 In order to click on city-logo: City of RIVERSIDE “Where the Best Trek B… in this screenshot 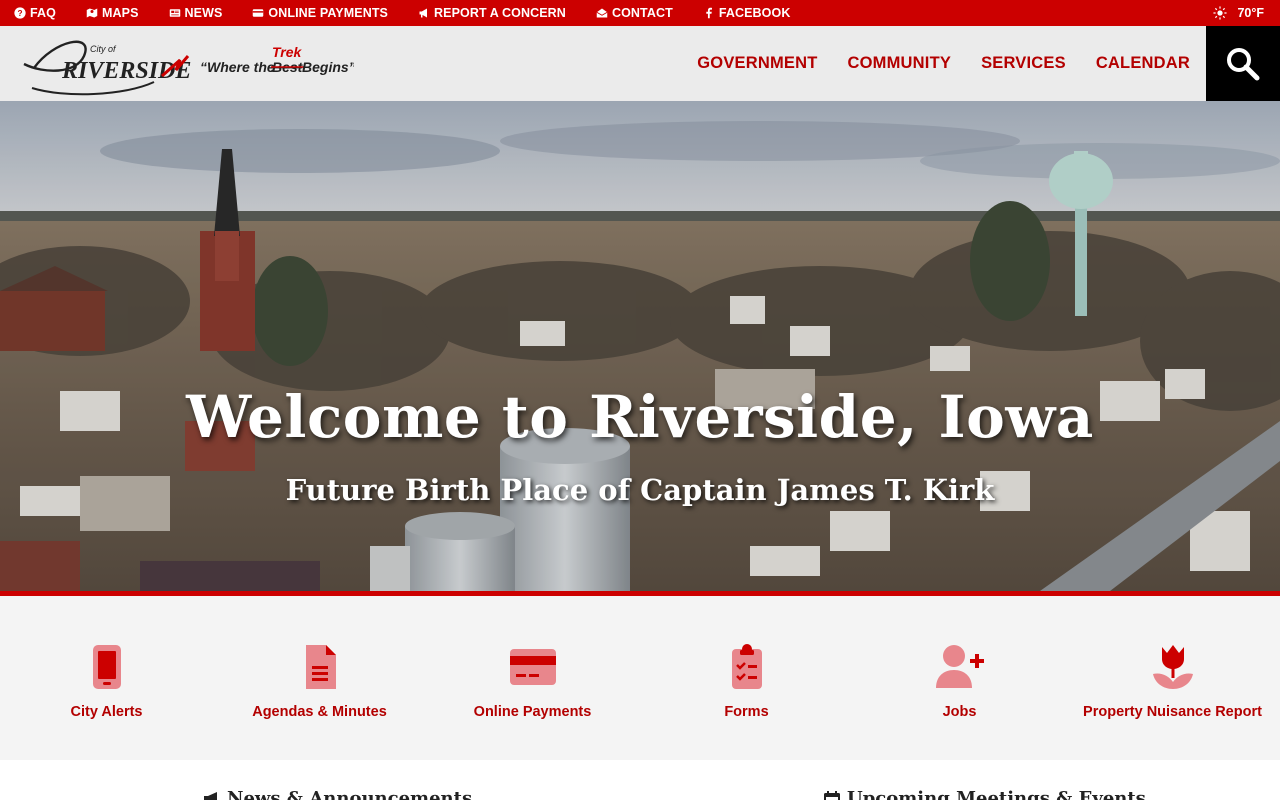, I will do `click(185, 64)`.